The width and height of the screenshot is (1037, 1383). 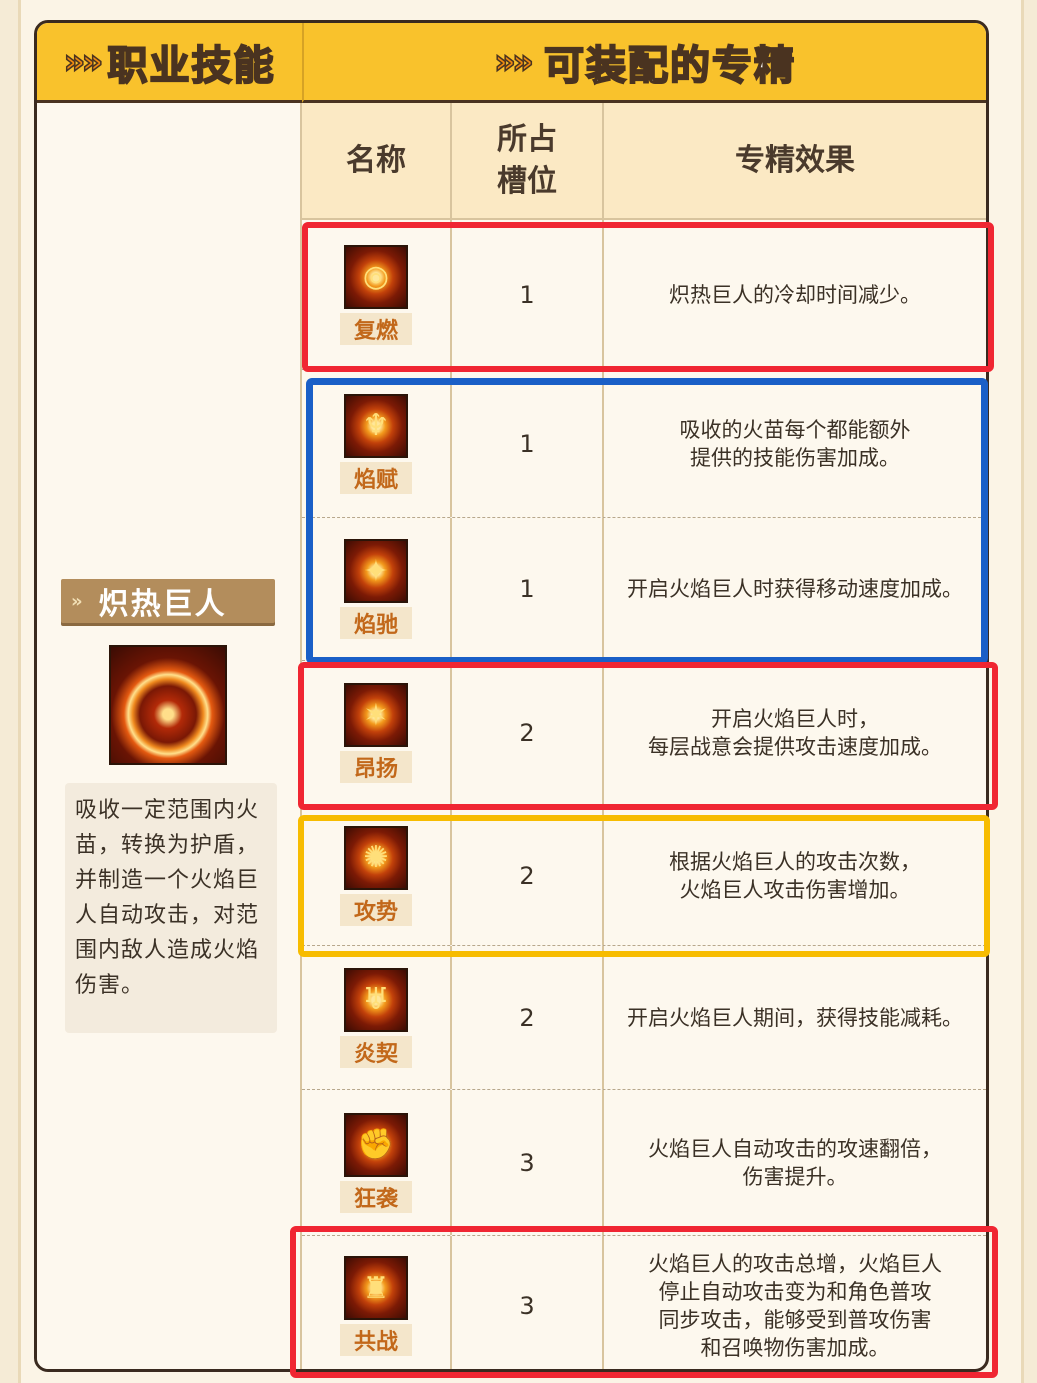 What do you see at coordinates (795, 589) in the screenshot?
I see `spec-effect: 开启火焰巨人时获得移动速度加成。` at bounding box center [795, 589].